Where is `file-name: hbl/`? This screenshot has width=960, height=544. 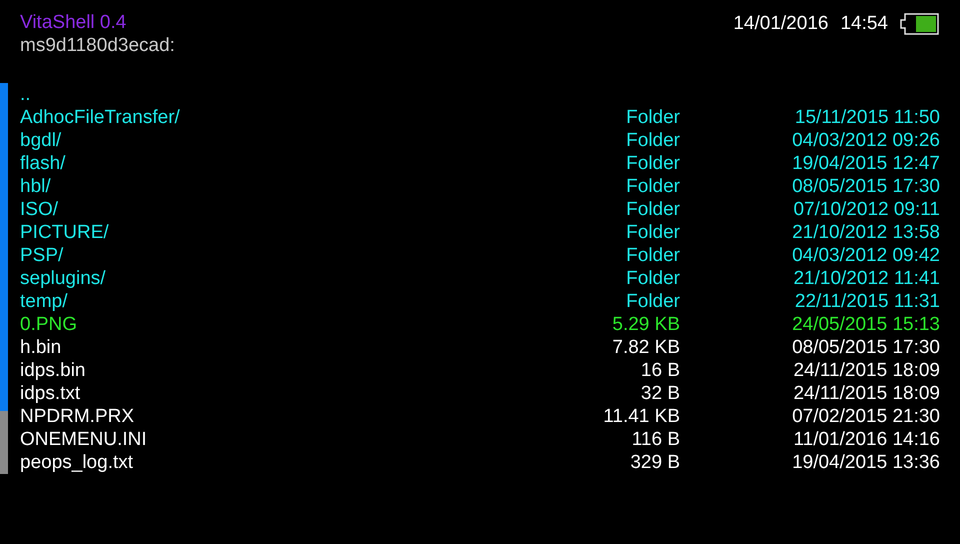
file-name: hbl/ is located at coordinates (220, 187).